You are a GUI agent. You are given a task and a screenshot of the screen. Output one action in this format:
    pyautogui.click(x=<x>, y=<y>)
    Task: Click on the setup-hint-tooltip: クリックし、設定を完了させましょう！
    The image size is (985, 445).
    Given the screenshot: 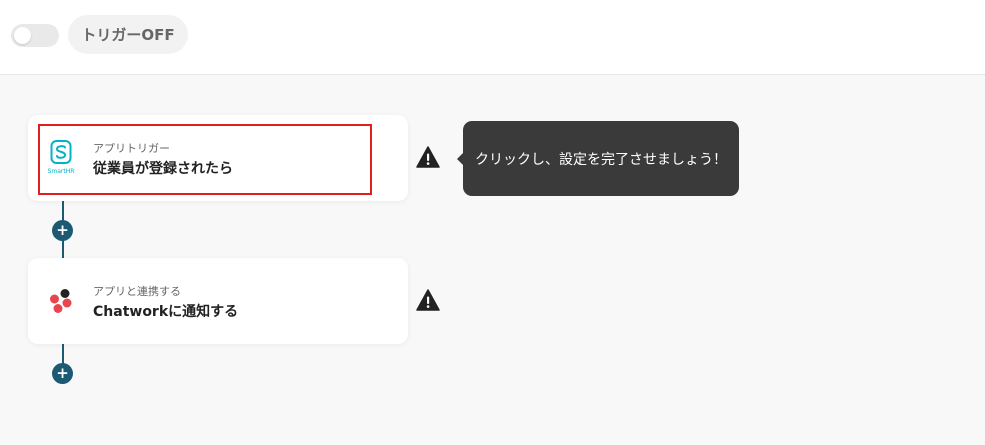 What is the action you would take?
    pyautogui.click(x=598, y=158)
    